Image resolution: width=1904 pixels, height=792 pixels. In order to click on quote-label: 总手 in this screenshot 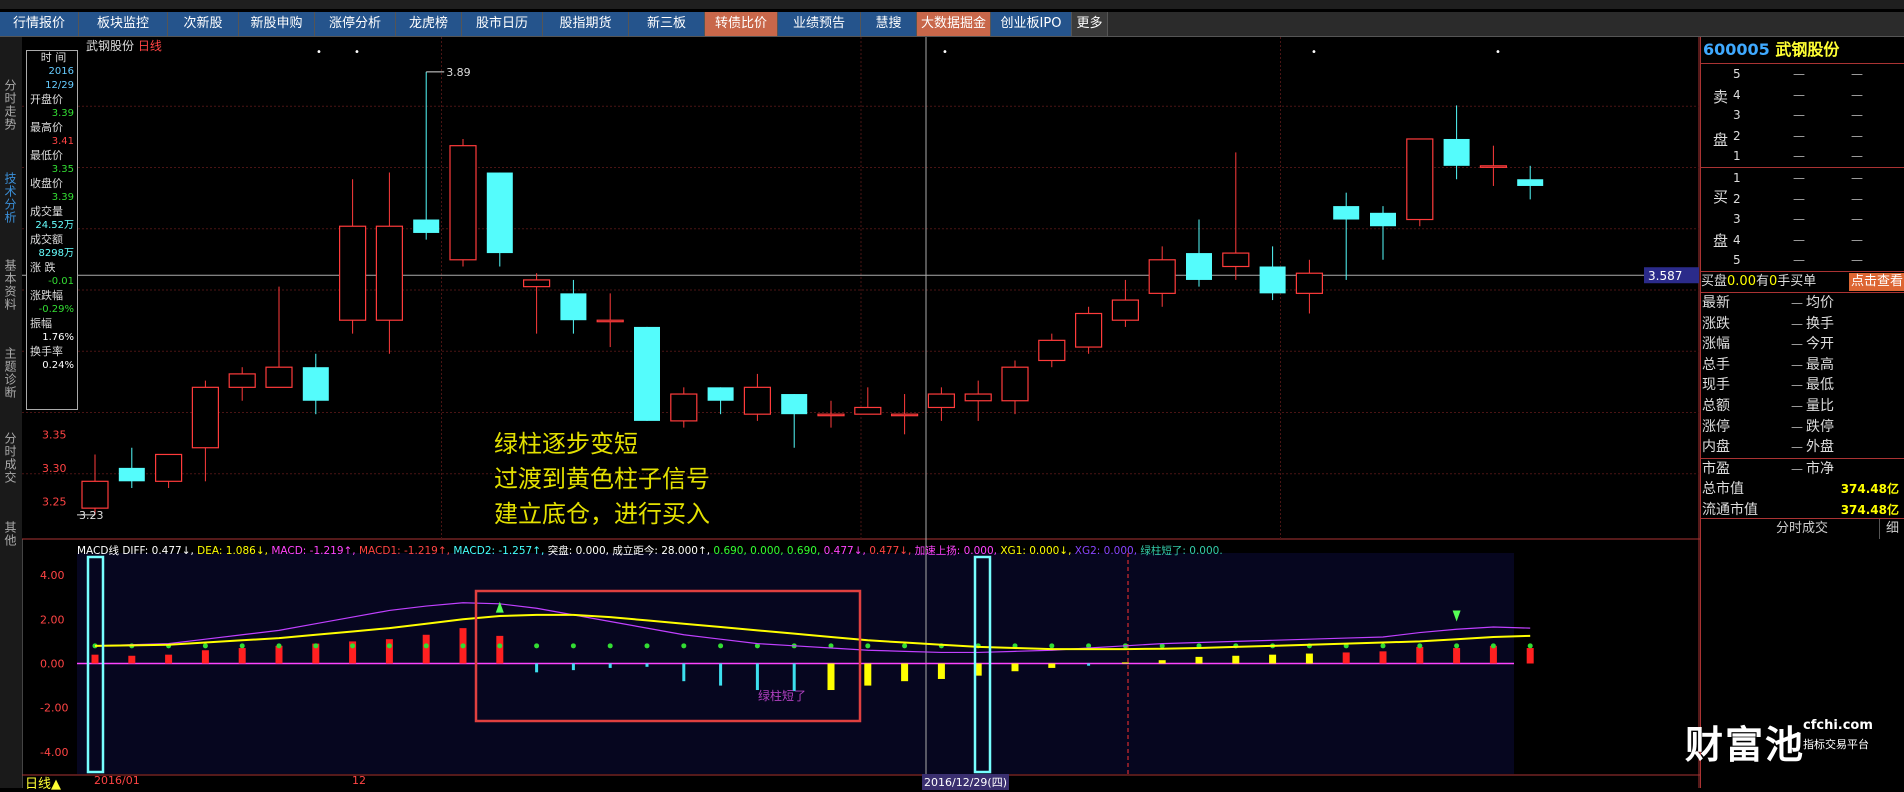, I will do `click(1716, 364)`.